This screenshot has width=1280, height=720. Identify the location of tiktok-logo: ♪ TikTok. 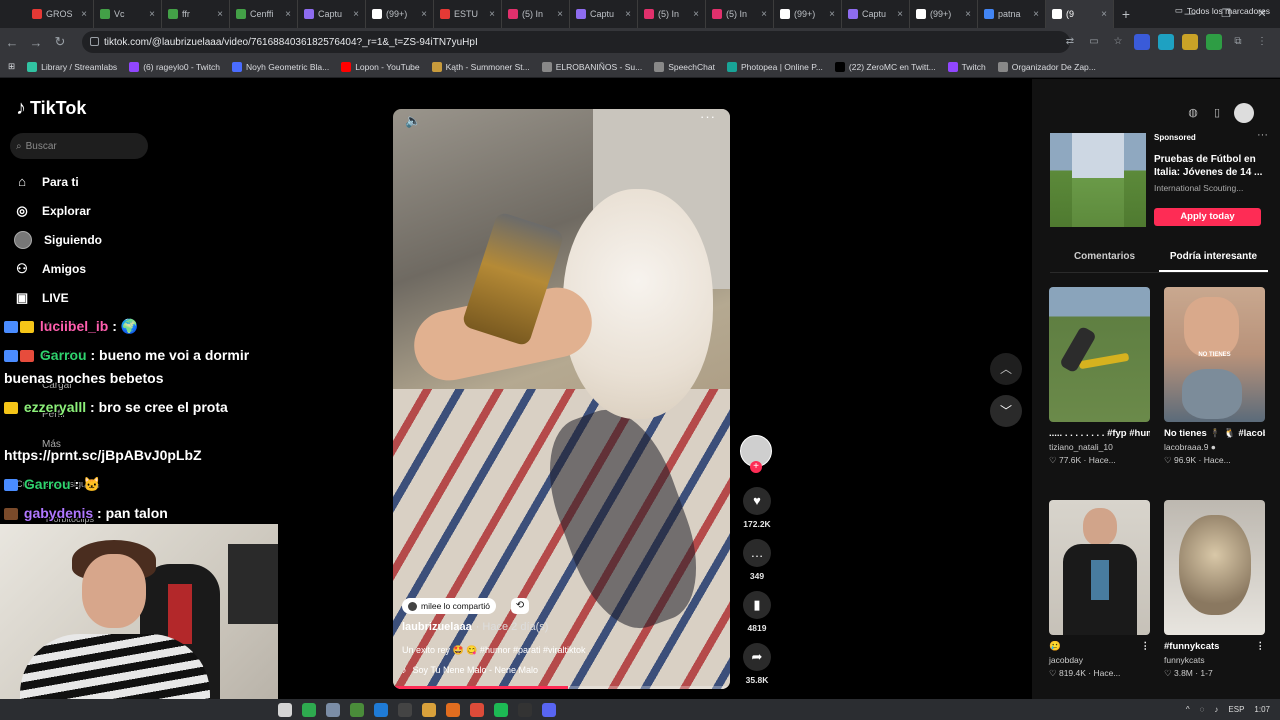
(51, 108).